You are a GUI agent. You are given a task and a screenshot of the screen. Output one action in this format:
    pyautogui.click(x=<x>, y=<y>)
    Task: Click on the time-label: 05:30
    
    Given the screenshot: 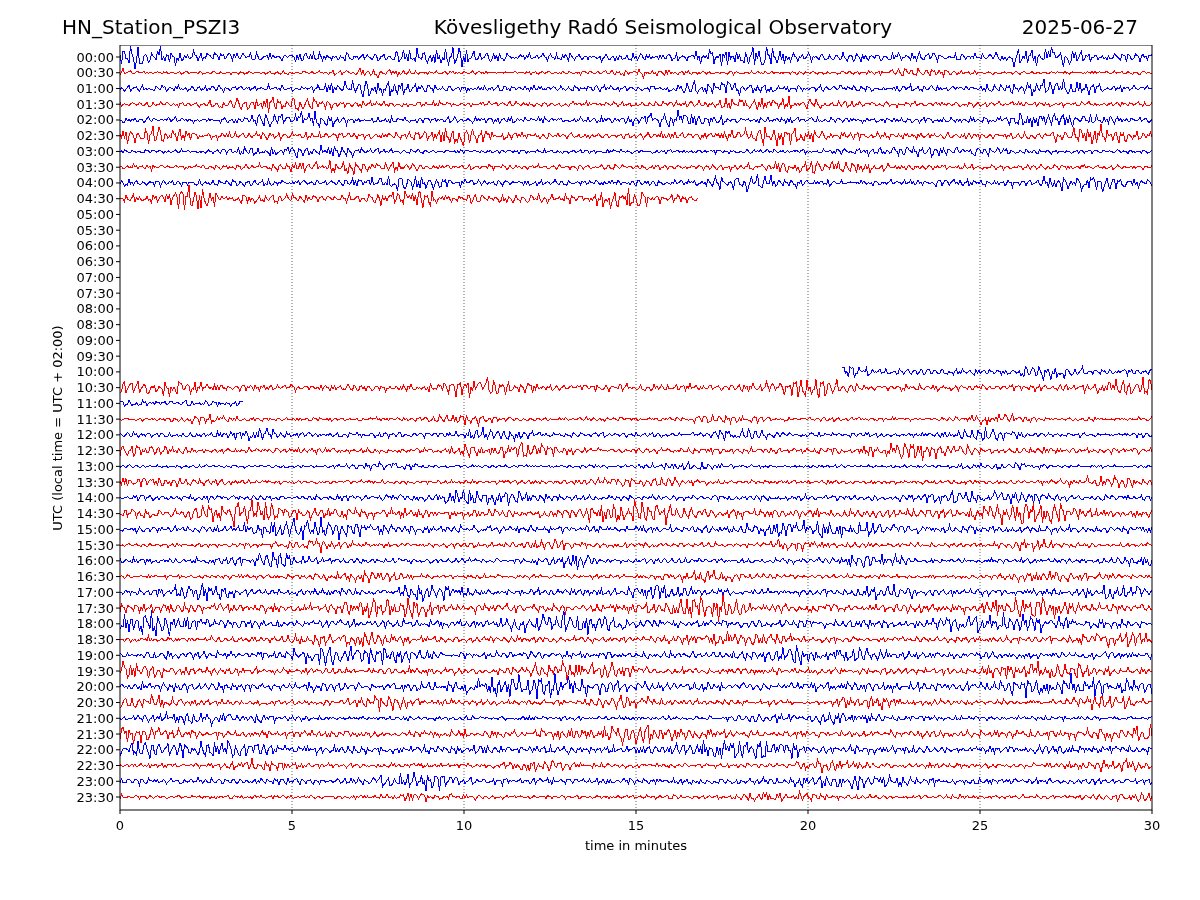 What is the action you would take?
    pyautogui.click(x=95, y=230)
    